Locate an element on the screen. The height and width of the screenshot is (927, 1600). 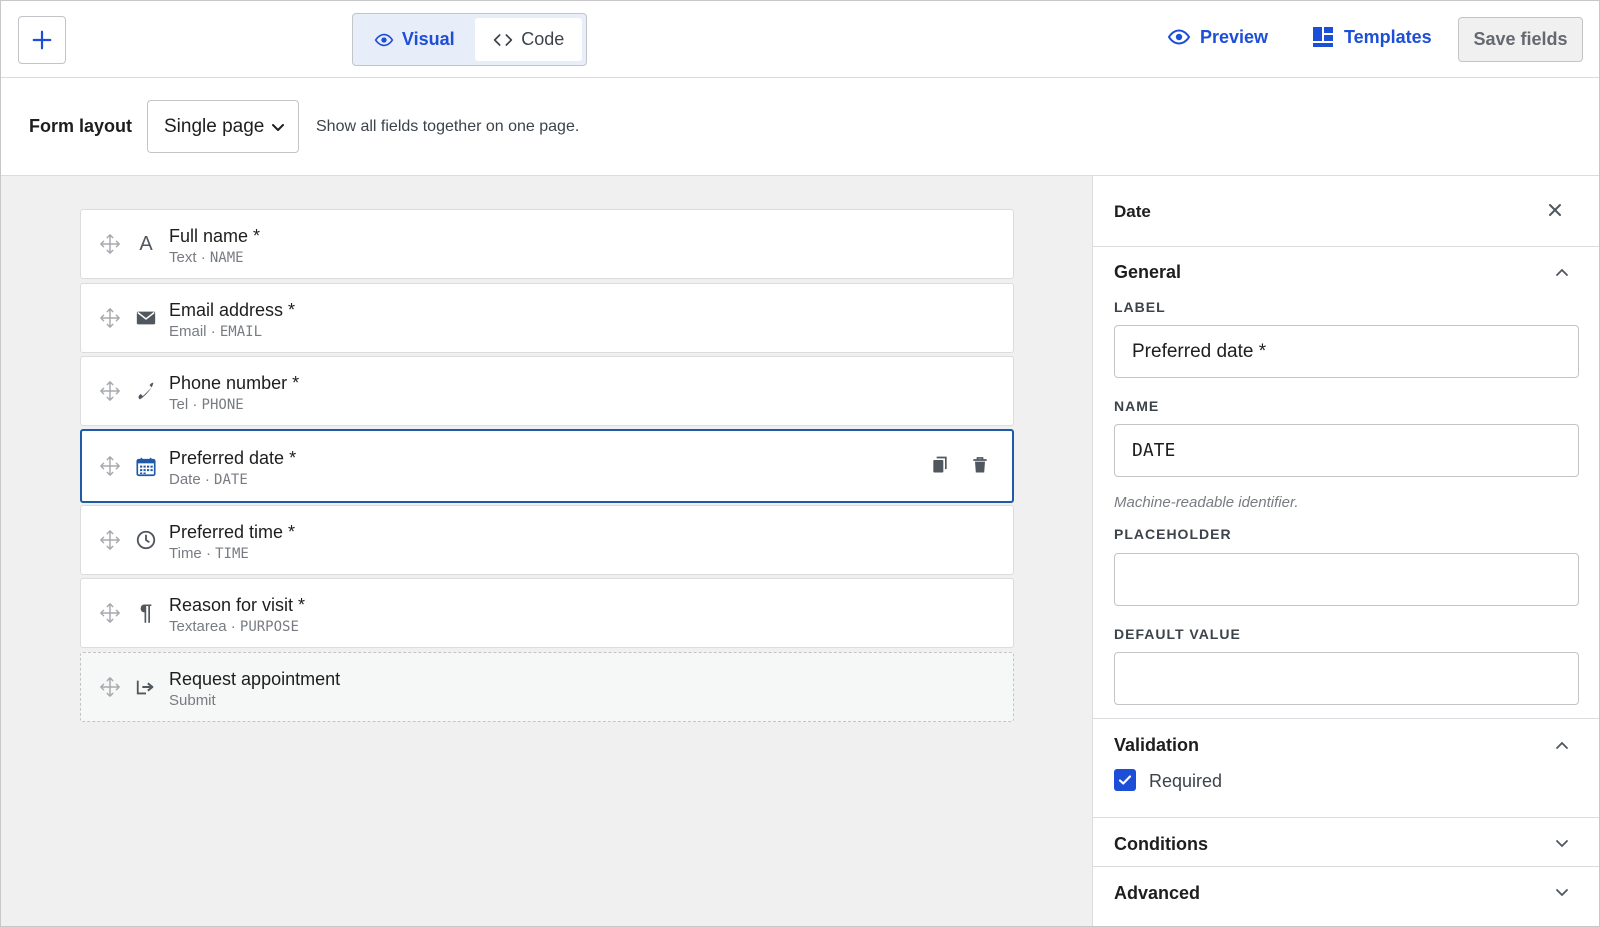
calendar-icon is located at coordinates (146, 467).